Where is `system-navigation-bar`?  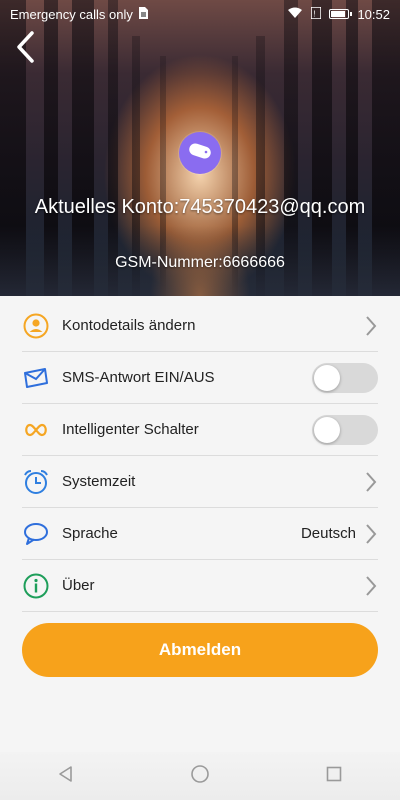 system-navigation-bar is located at coordinates (200, 776).